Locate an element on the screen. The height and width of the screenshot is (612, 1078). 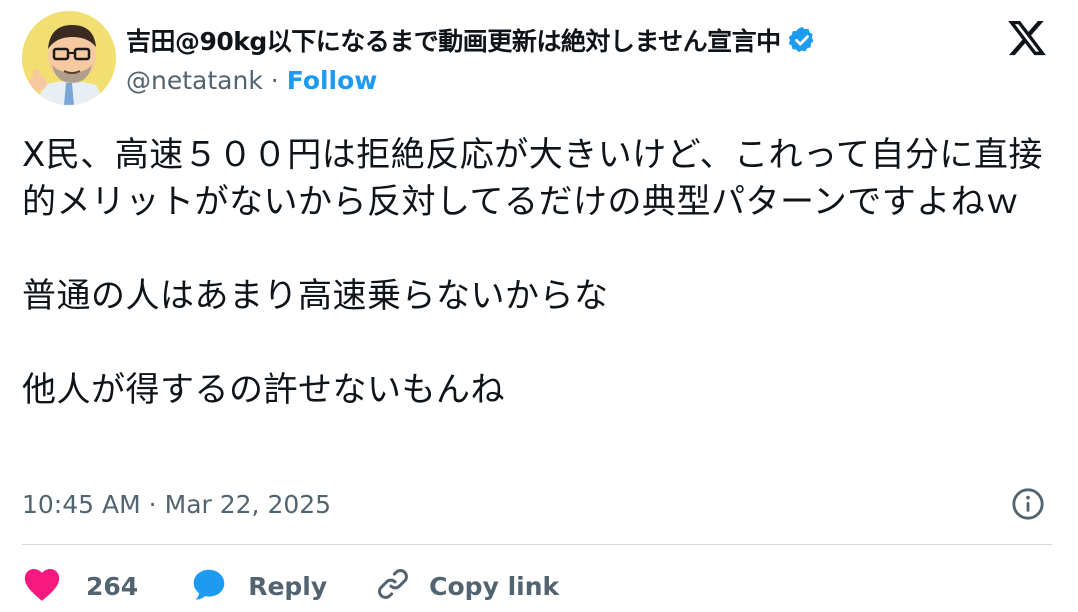
follow-button: Follow is located at coordinates (332, 80).